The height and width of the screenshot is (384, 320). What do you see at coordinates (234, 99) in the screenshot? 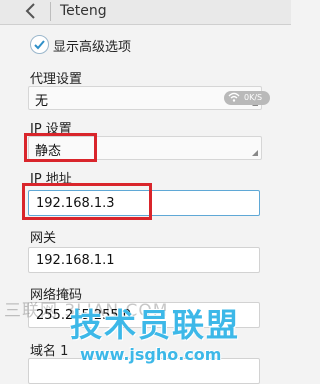
I see `wifi-icon` at bounding box center [234, 99].